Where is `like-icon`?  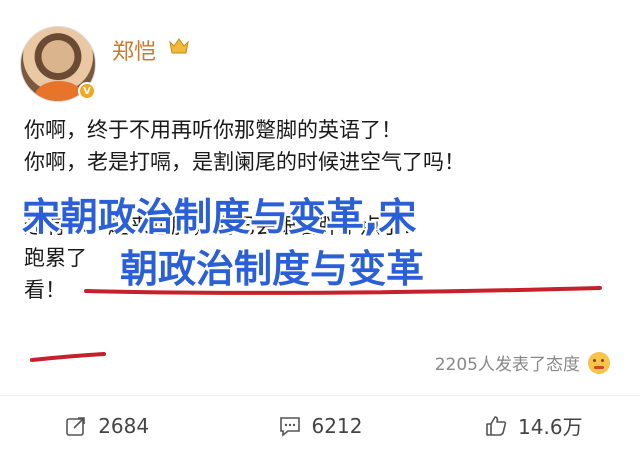 like-icon is located at coordinates (496, 425).